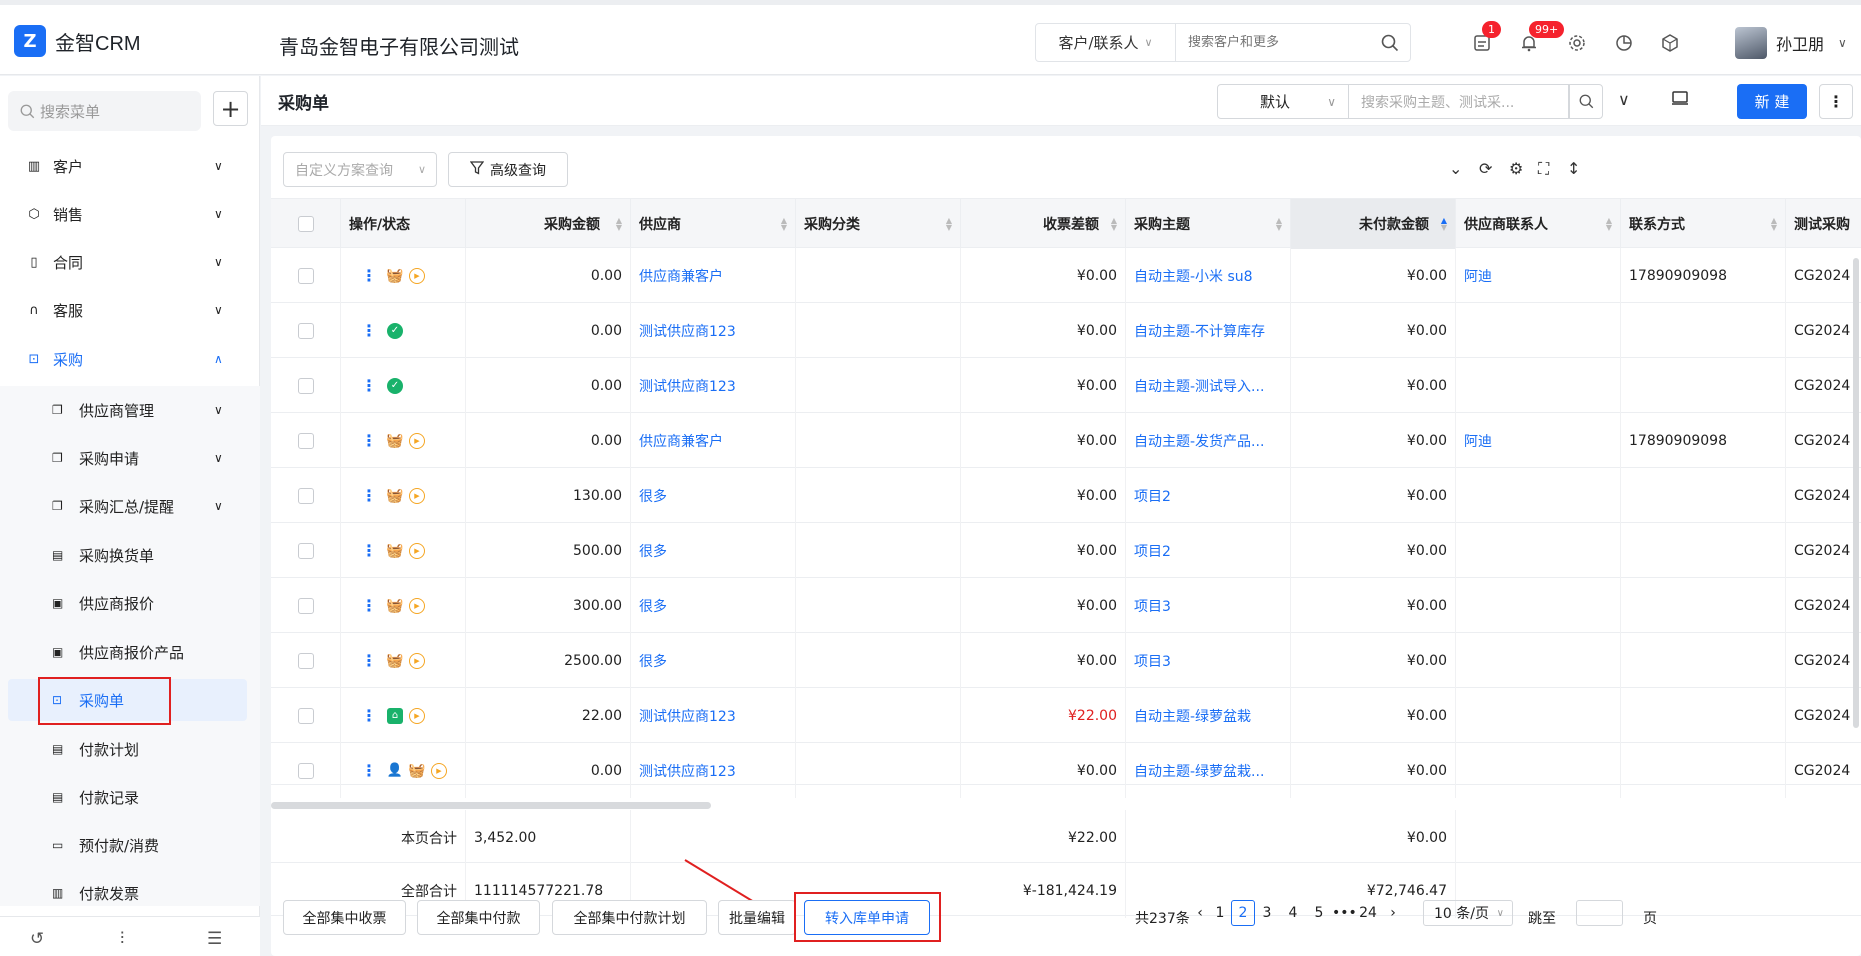 The height and width of the screenshot is (956, 1861). What do you see at coordinates (37, 939) in the screenshot?
I see `history-icon: ↺` at bounding box center [37, 939].